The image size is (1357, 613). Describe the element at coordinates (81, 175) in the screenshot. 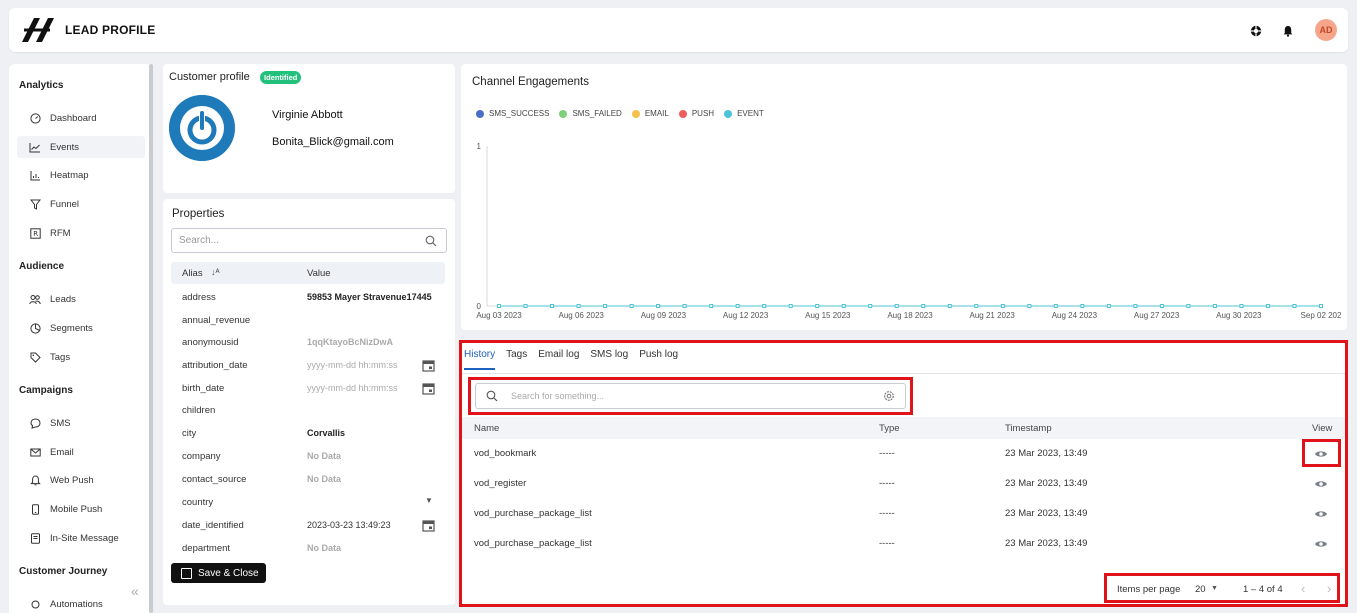

I see `sidebar-item-heatmap: Heatmap` at that location.